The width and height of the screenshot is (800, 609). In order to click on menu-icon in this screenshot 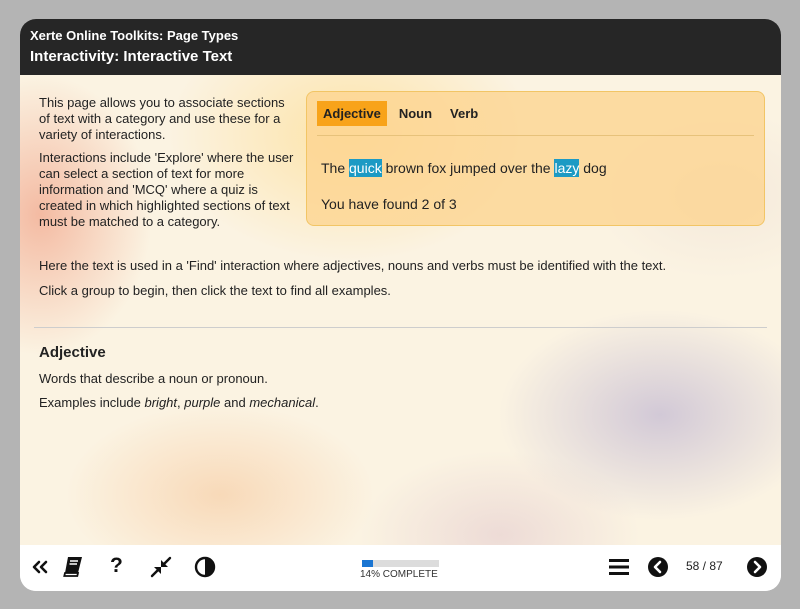, I will do `click(619, 567)`.